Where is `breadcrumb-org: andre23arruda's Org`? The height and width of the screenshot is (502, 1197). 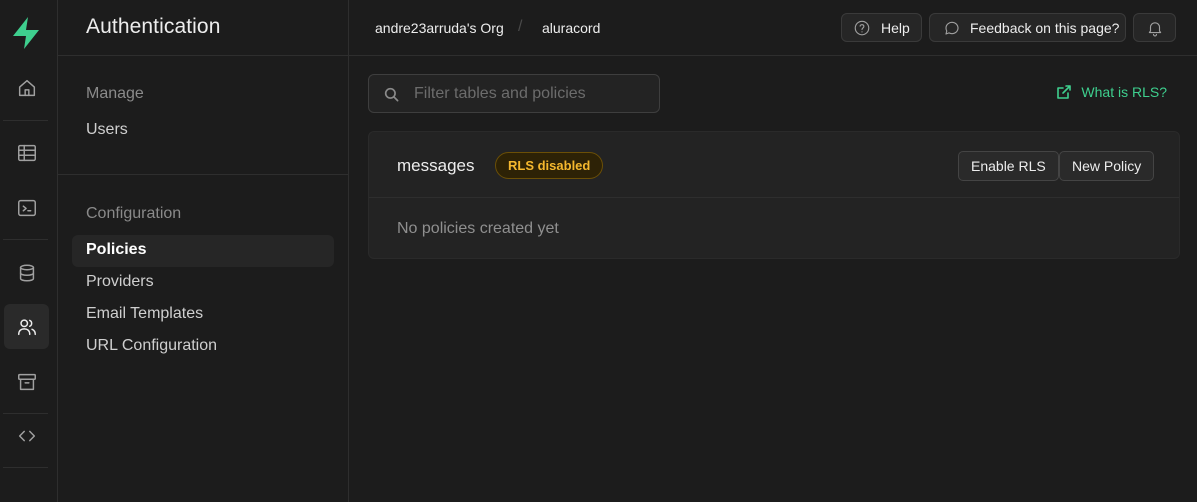 breadcrumb-org: andre23arruda's Org is located at coordinates (439, 28).